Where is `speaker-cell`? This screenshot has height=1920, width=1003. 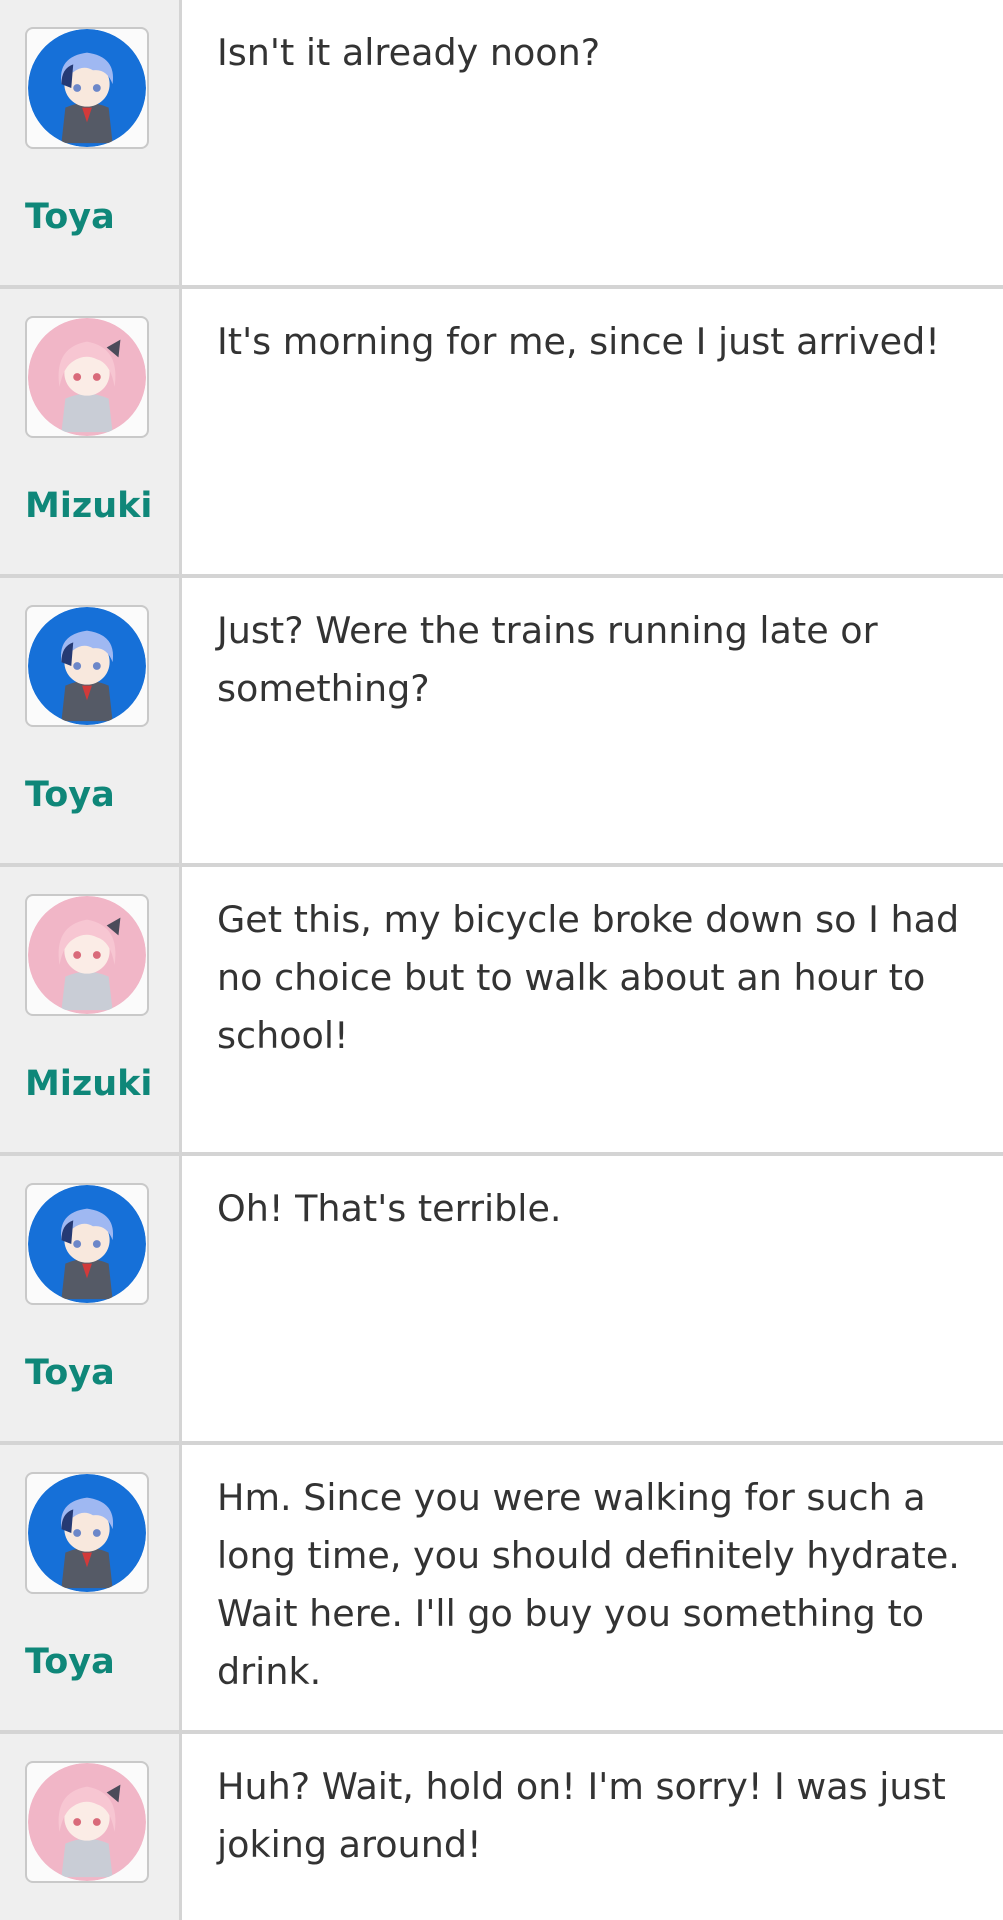
speaker-cell is located at coordinates (91, 1827).